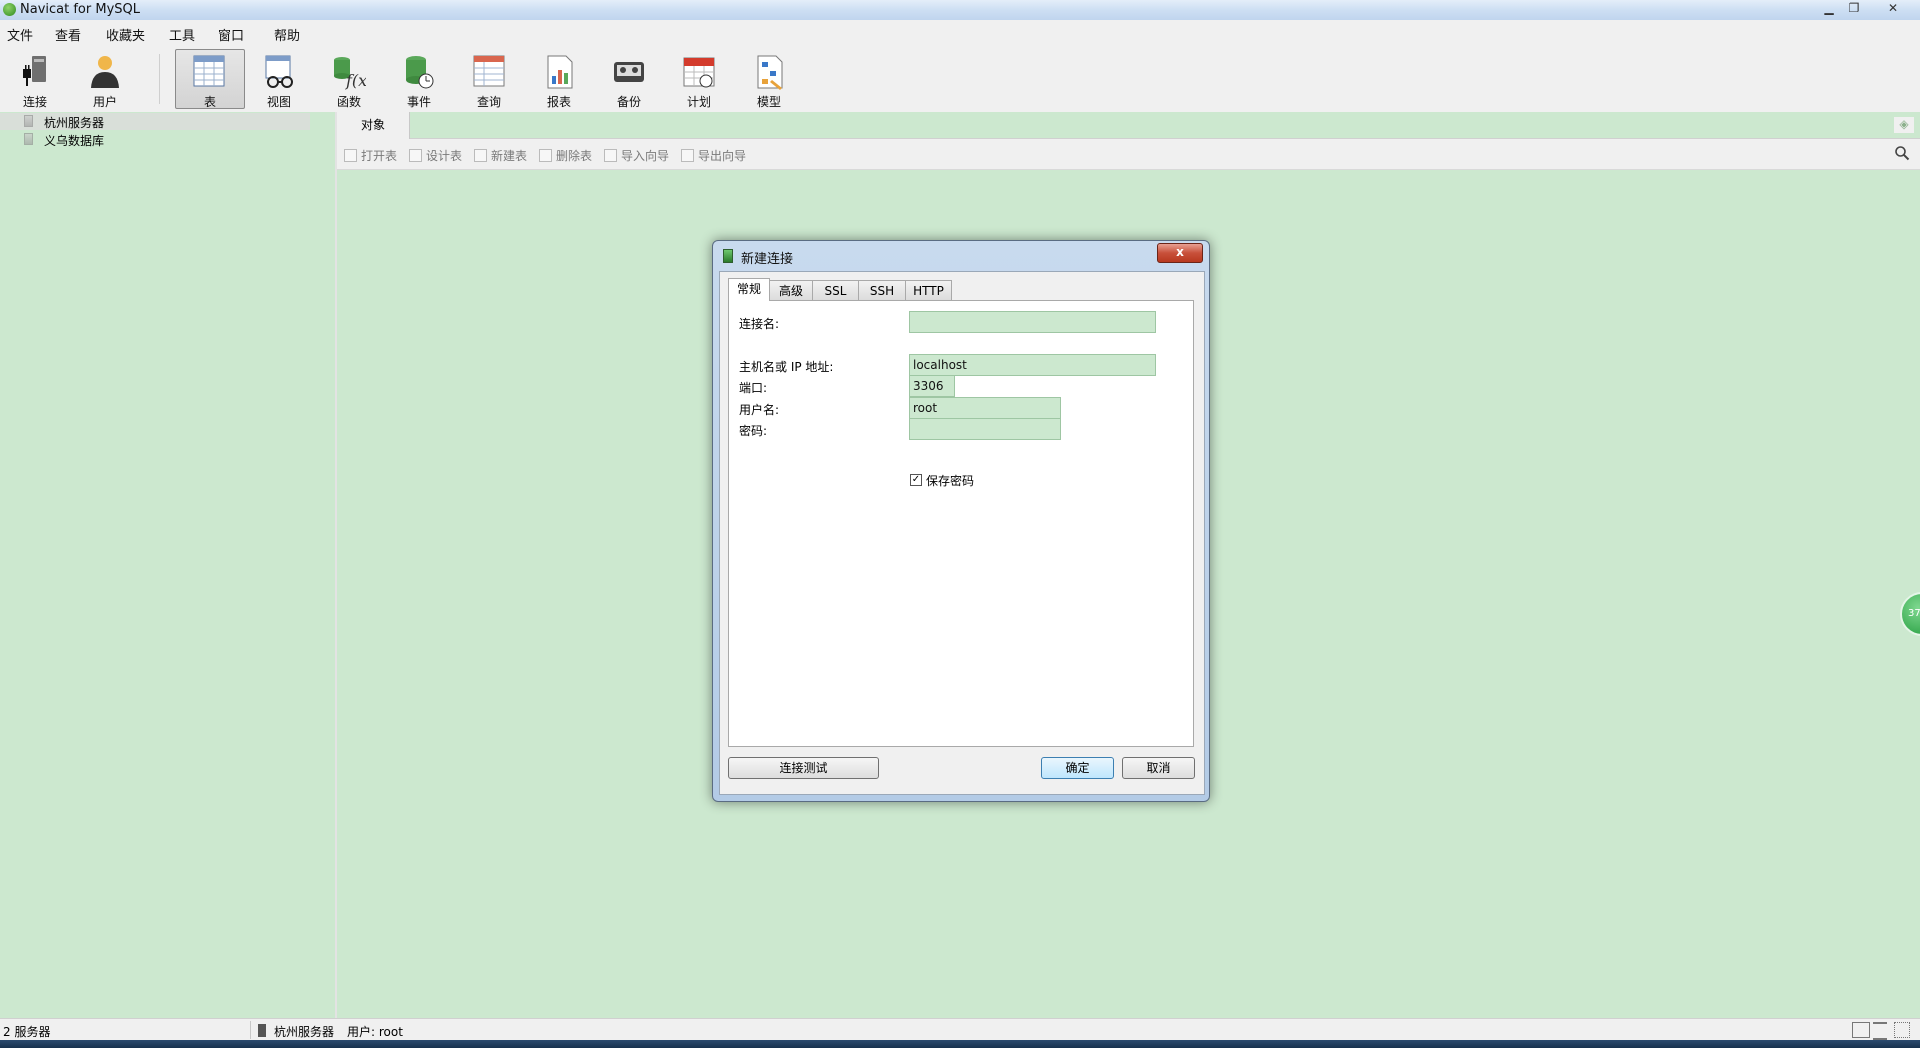 This screenshot has width=1920, height=1048. I want to click on toolbar-model-button: 模型, so click(769, 80).